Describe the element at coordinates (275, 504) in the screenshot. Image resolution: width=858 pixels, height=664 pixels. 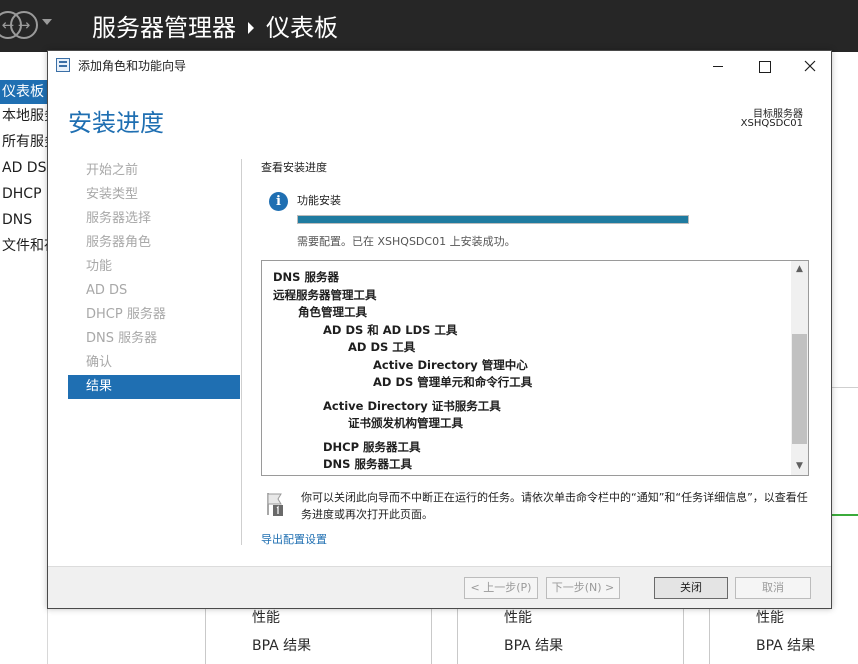
I see `notification-flag-icon` at that location.